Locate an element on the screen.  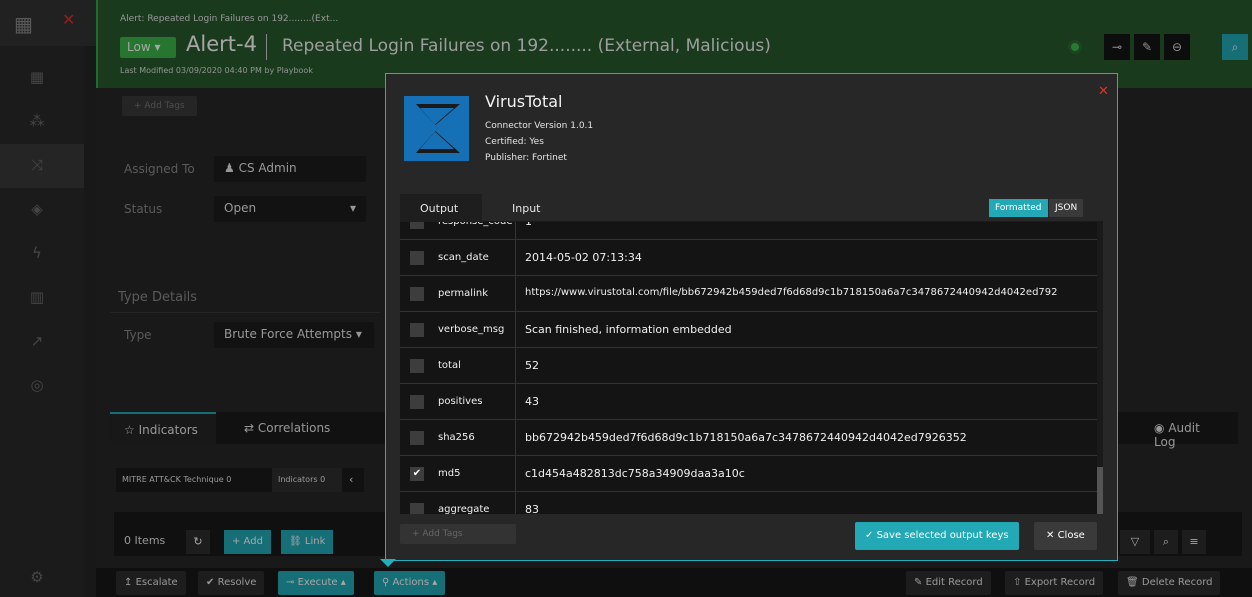
save-output-keys-button: ✓ Save selected output keys is located at coordinates (937, 536).